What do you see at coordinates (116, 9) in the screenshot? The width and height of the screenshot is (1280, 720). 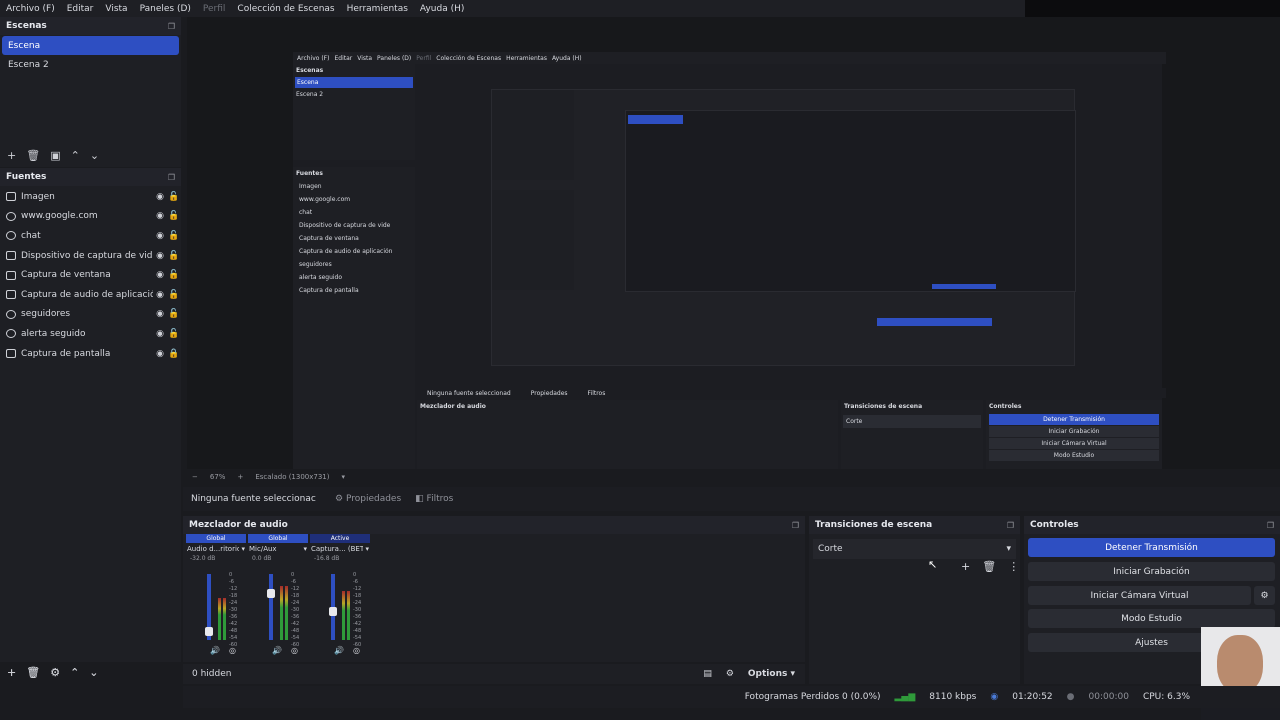 I see `menu-view: Vista` at bounding box center [116, 9].